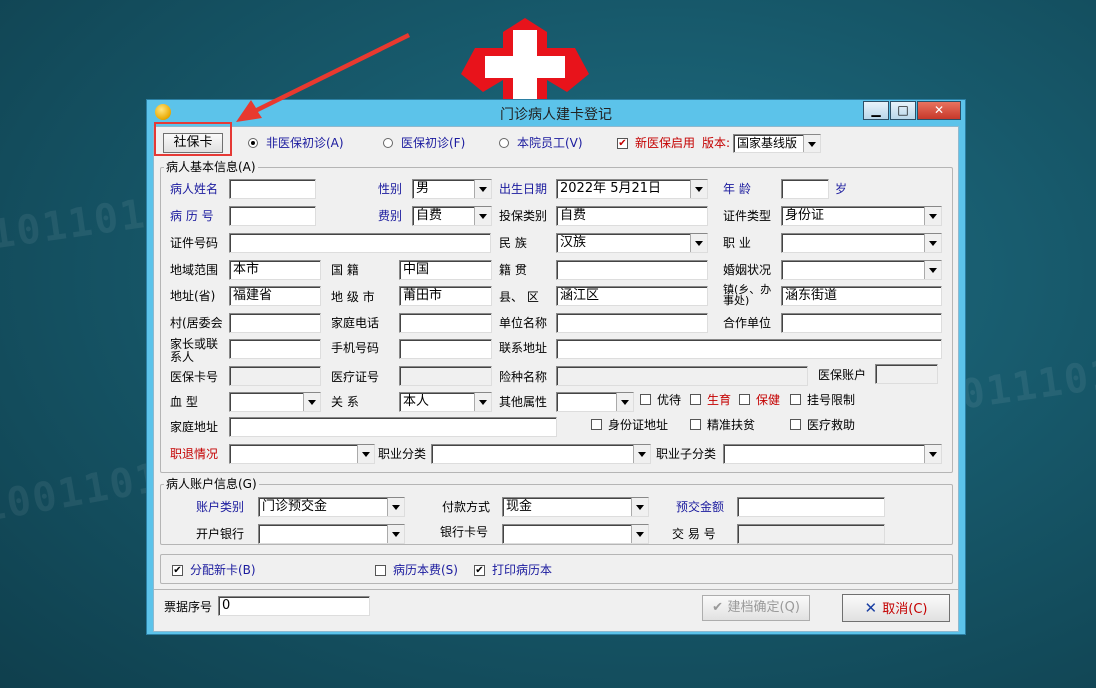 The image size is (1096, 688). What do you see at coordinates (716, 143) in the screenshot?
I see `version-label: 版本:` at bounding box center [716, 143].